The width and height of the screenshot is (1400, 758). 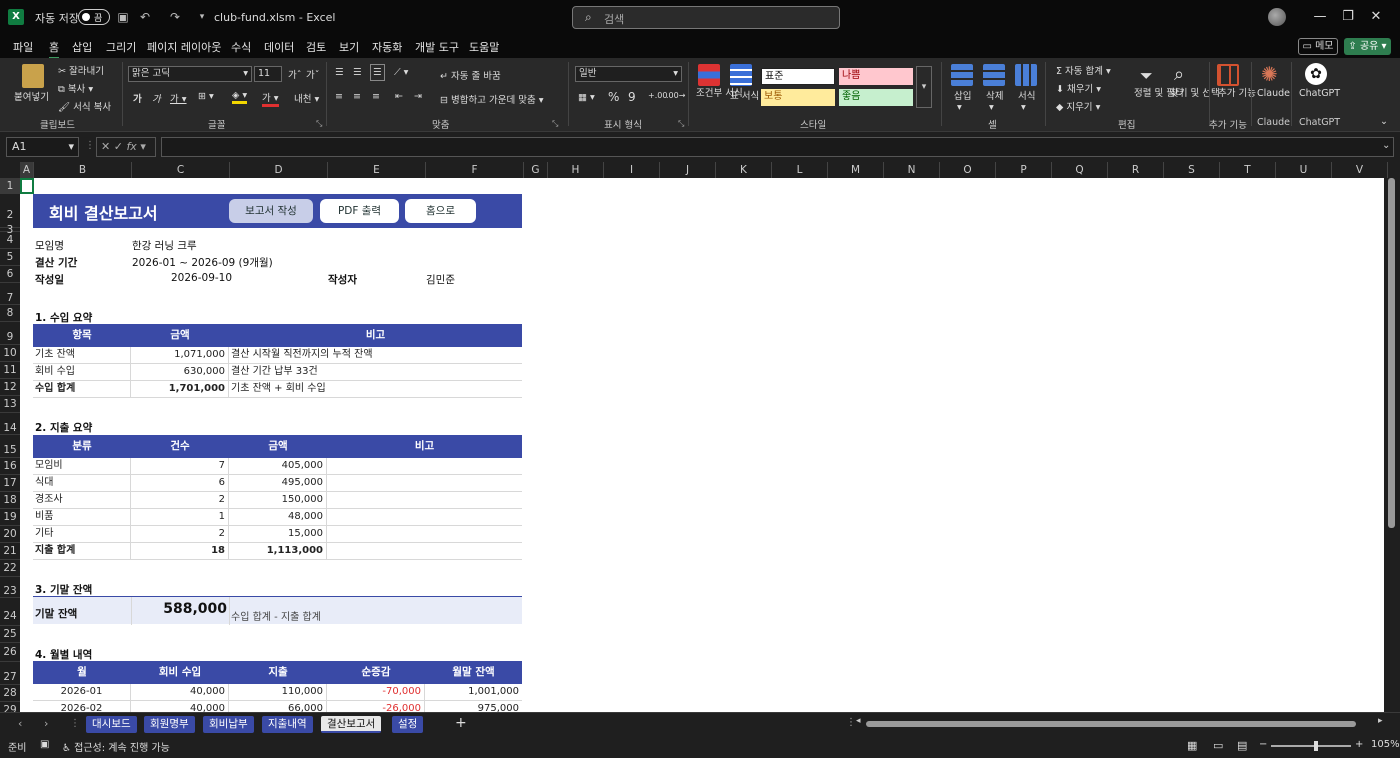 What do you see at coordinates (1384, 121) in the screenshot?
I see `collapse-ribbon-icon: ⌄` at bounding box center [1384, 121].